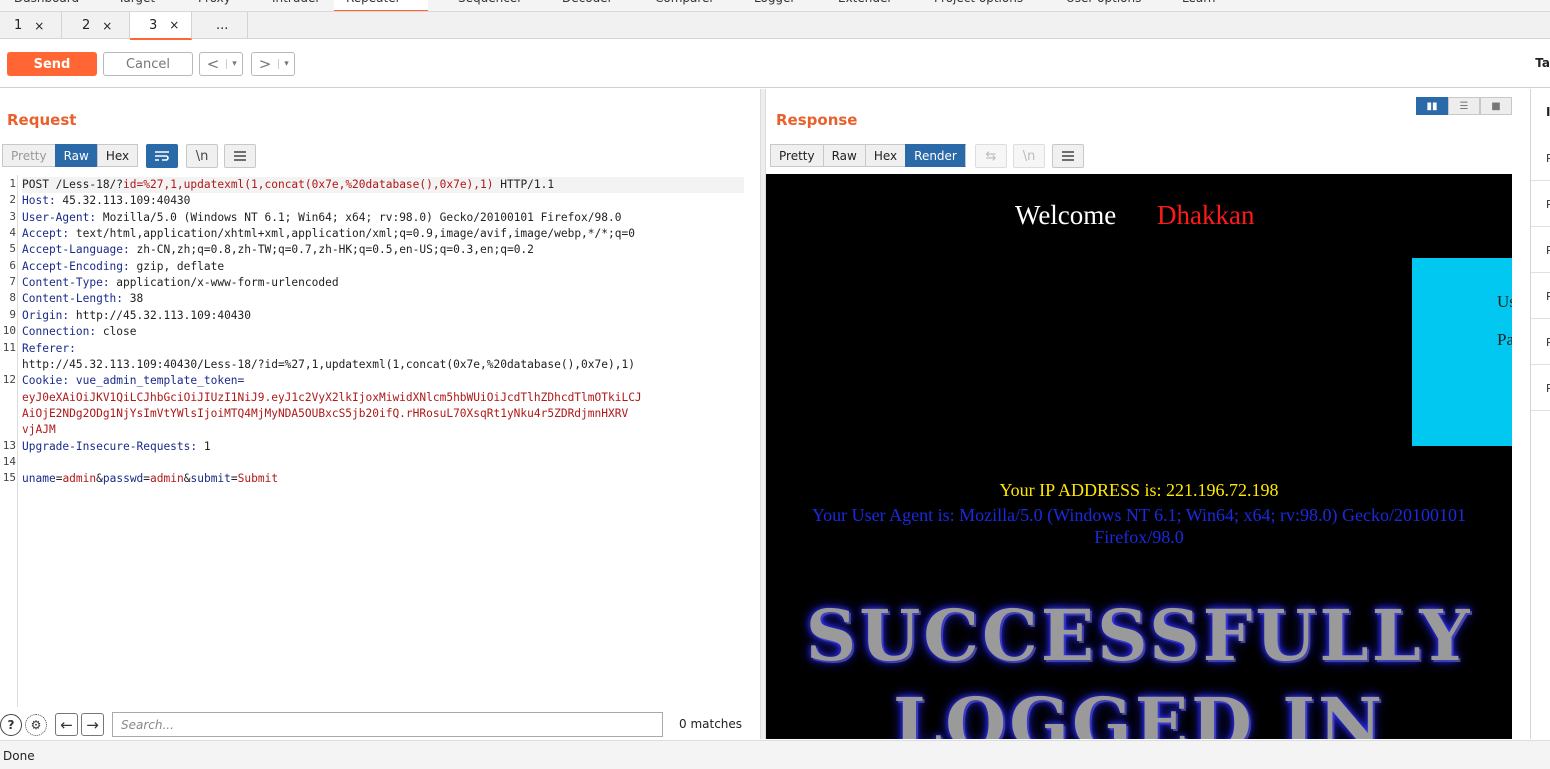  Describe the element at coordinates (49, 349) in the screenshot. I see `request-line: Referer:` at that location.